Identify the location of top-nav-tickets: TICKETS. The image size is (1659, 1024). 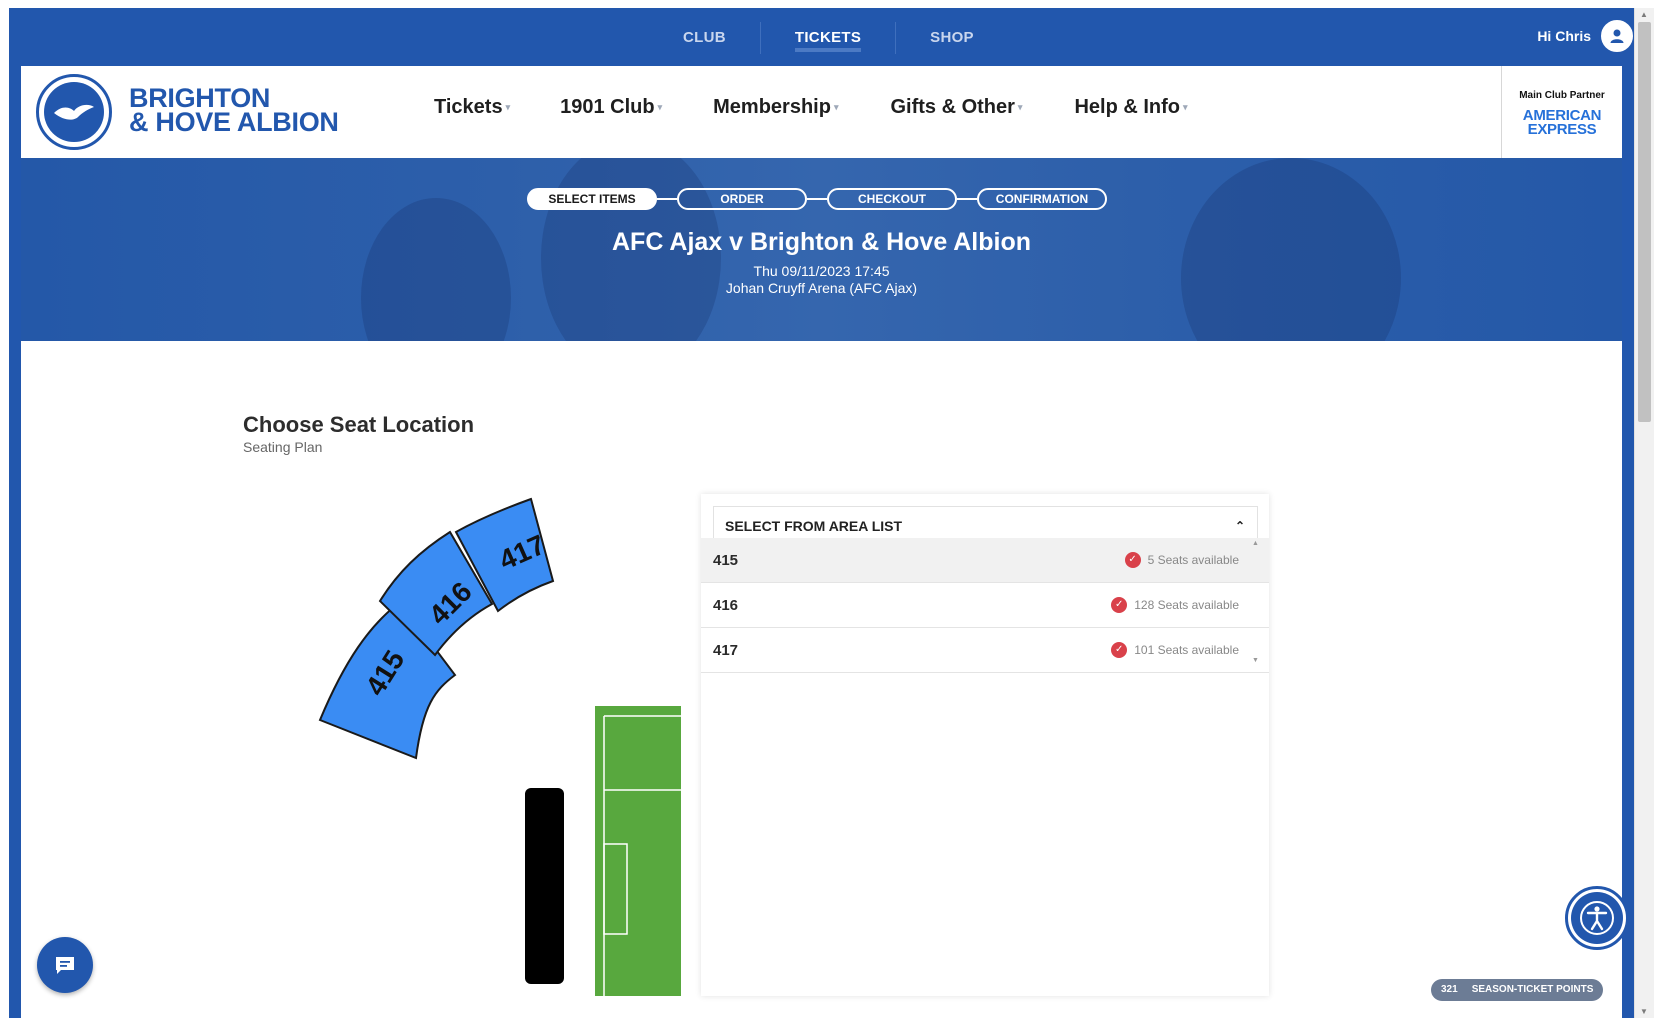
(829, 38).